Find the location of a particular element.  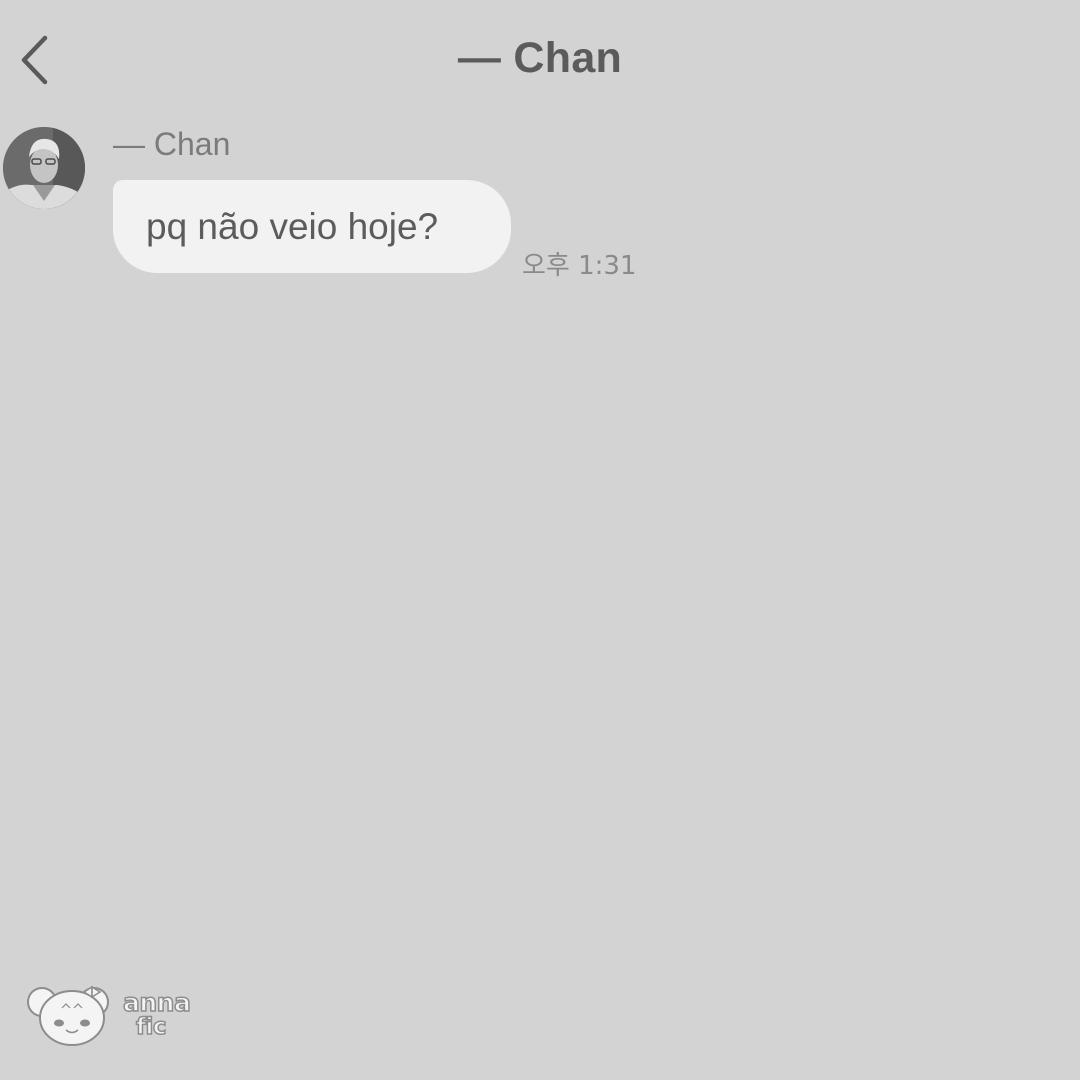

message-text: pq não veio hoje? is located at coordinates (292, 226).